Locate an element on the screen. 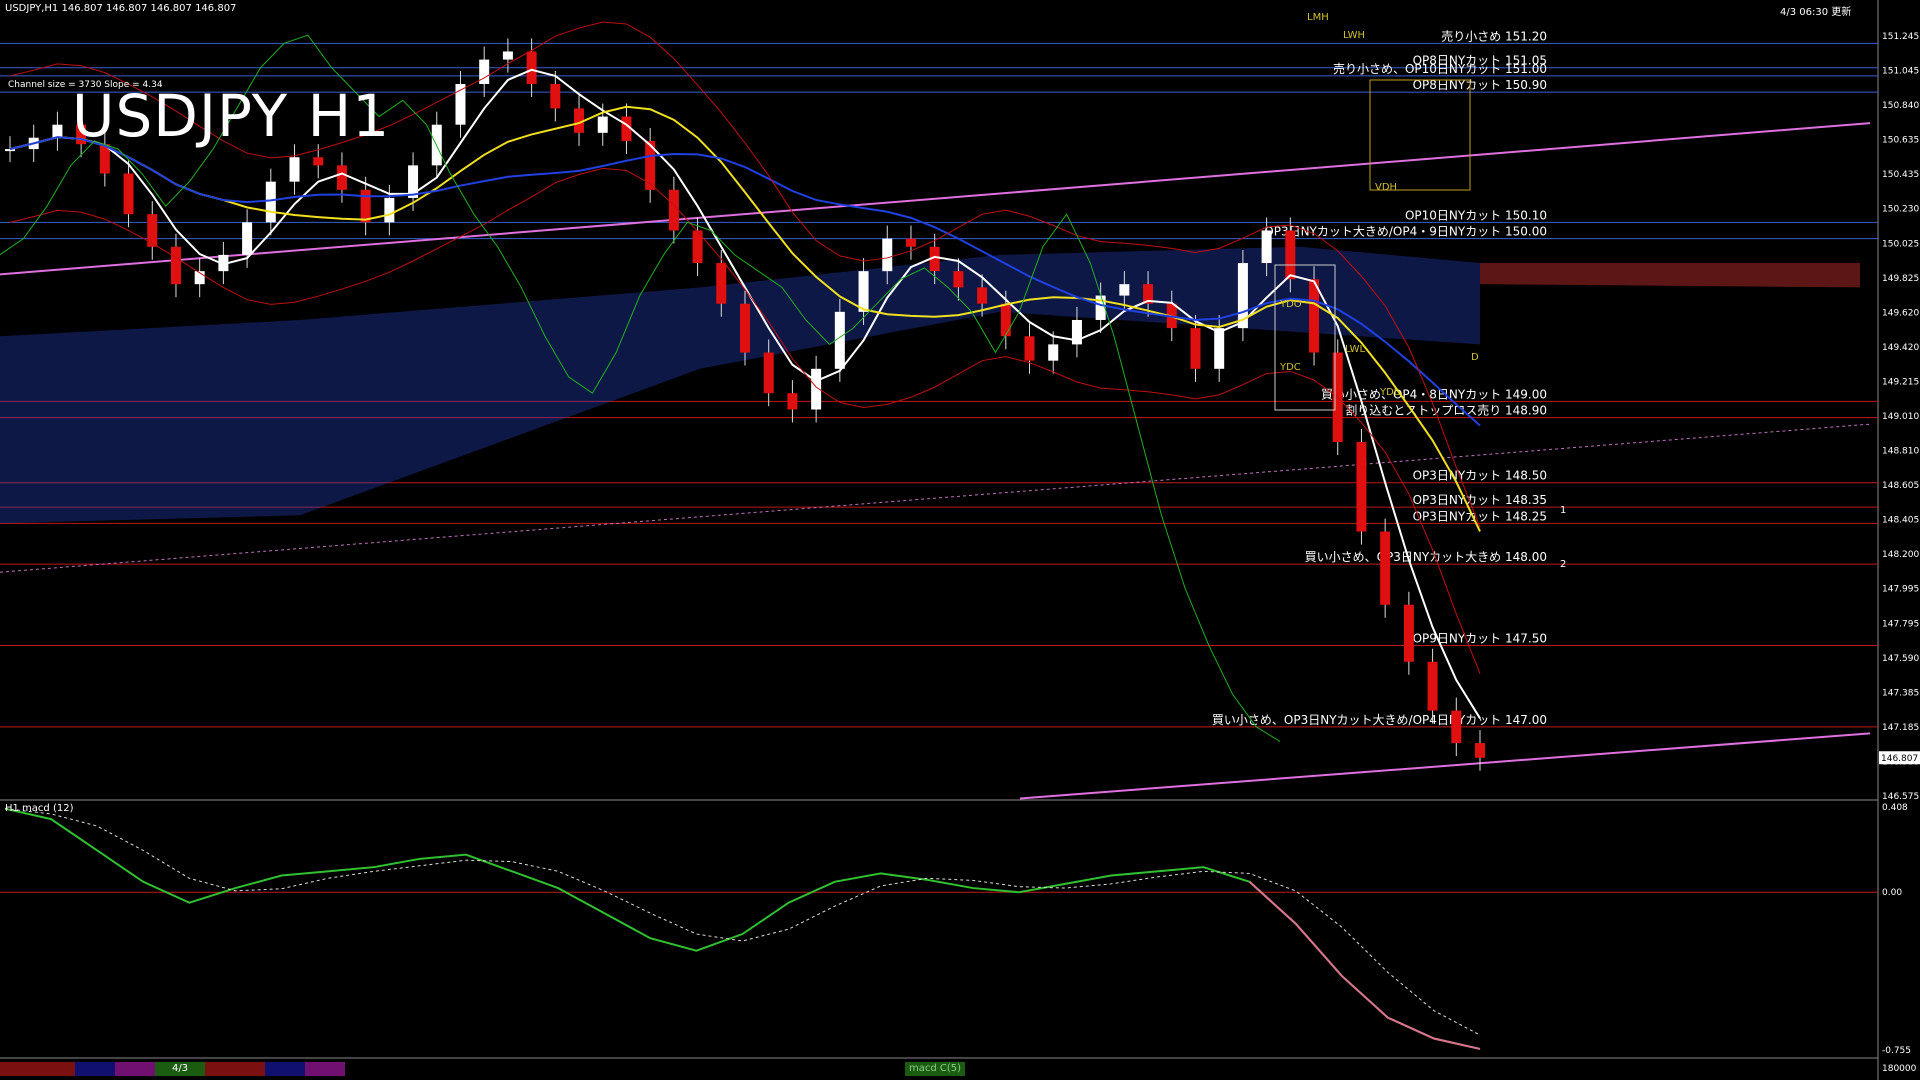 The width and height of the screenshot is (1920, 1080). order-level-label: OP10日NYカット 150.10 is located at coordinates (1476, 215).